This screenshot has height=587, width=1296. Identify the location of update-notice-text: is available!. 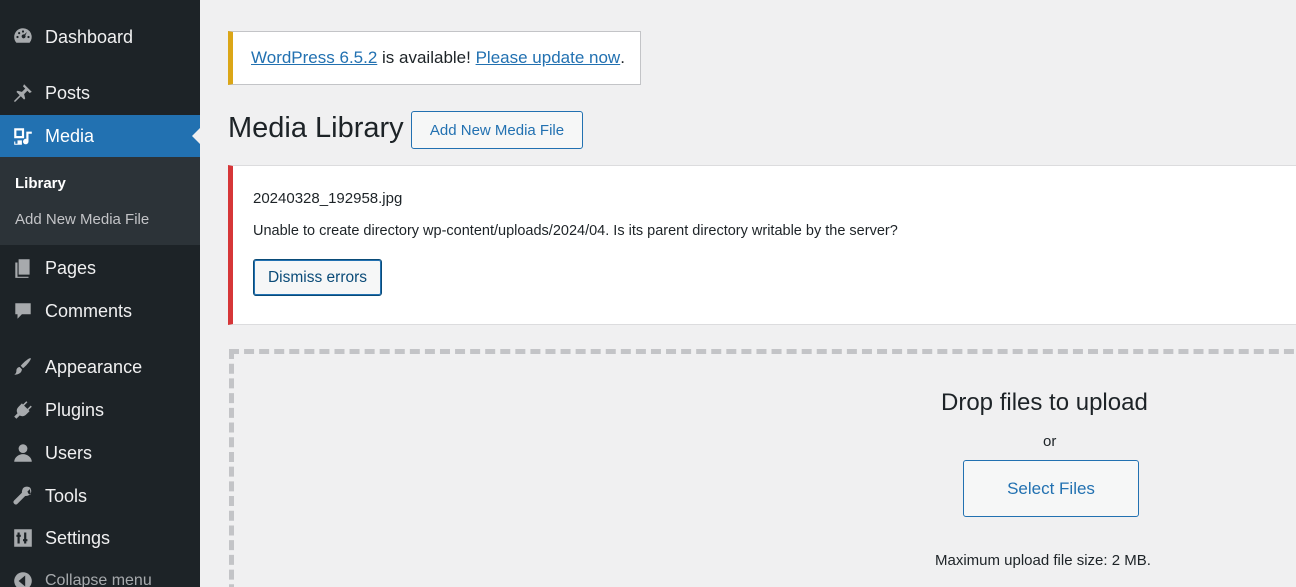
(426, 57).